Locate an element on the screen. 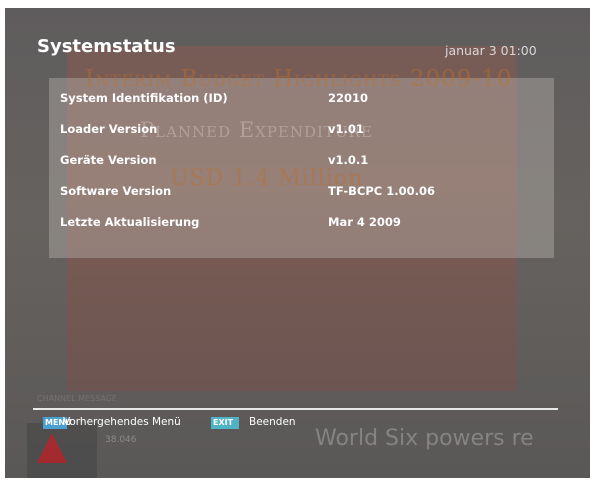 Image resolution: width=598 pixels, height=484 pixels. info-value: v1.01 is located at coordinates (346, 129).